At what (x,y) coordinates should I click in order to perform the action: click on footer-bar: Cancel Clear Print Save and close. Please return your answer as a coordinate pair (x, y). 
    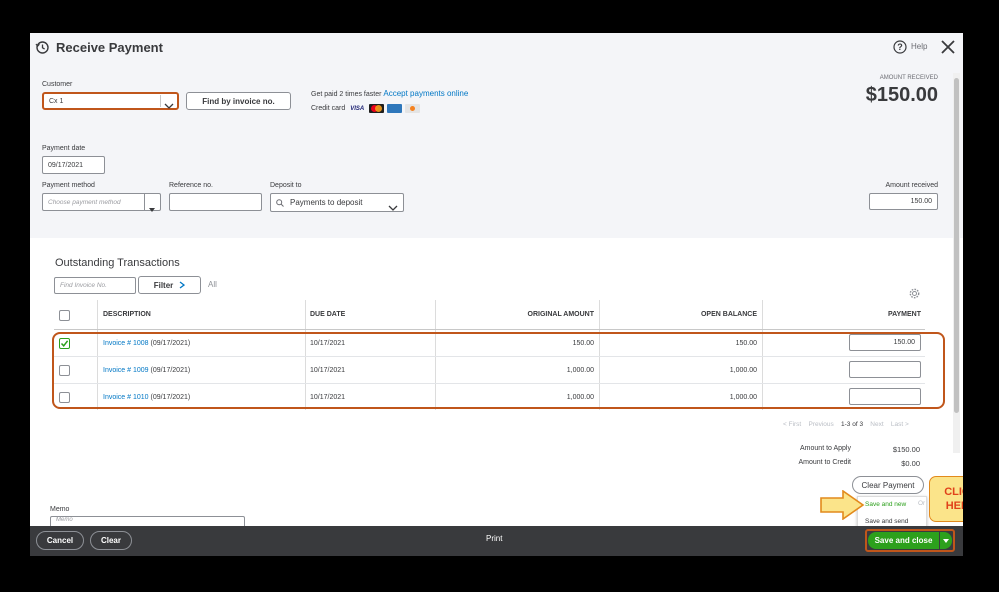
    Looking at the image, I should click on (496, 541).